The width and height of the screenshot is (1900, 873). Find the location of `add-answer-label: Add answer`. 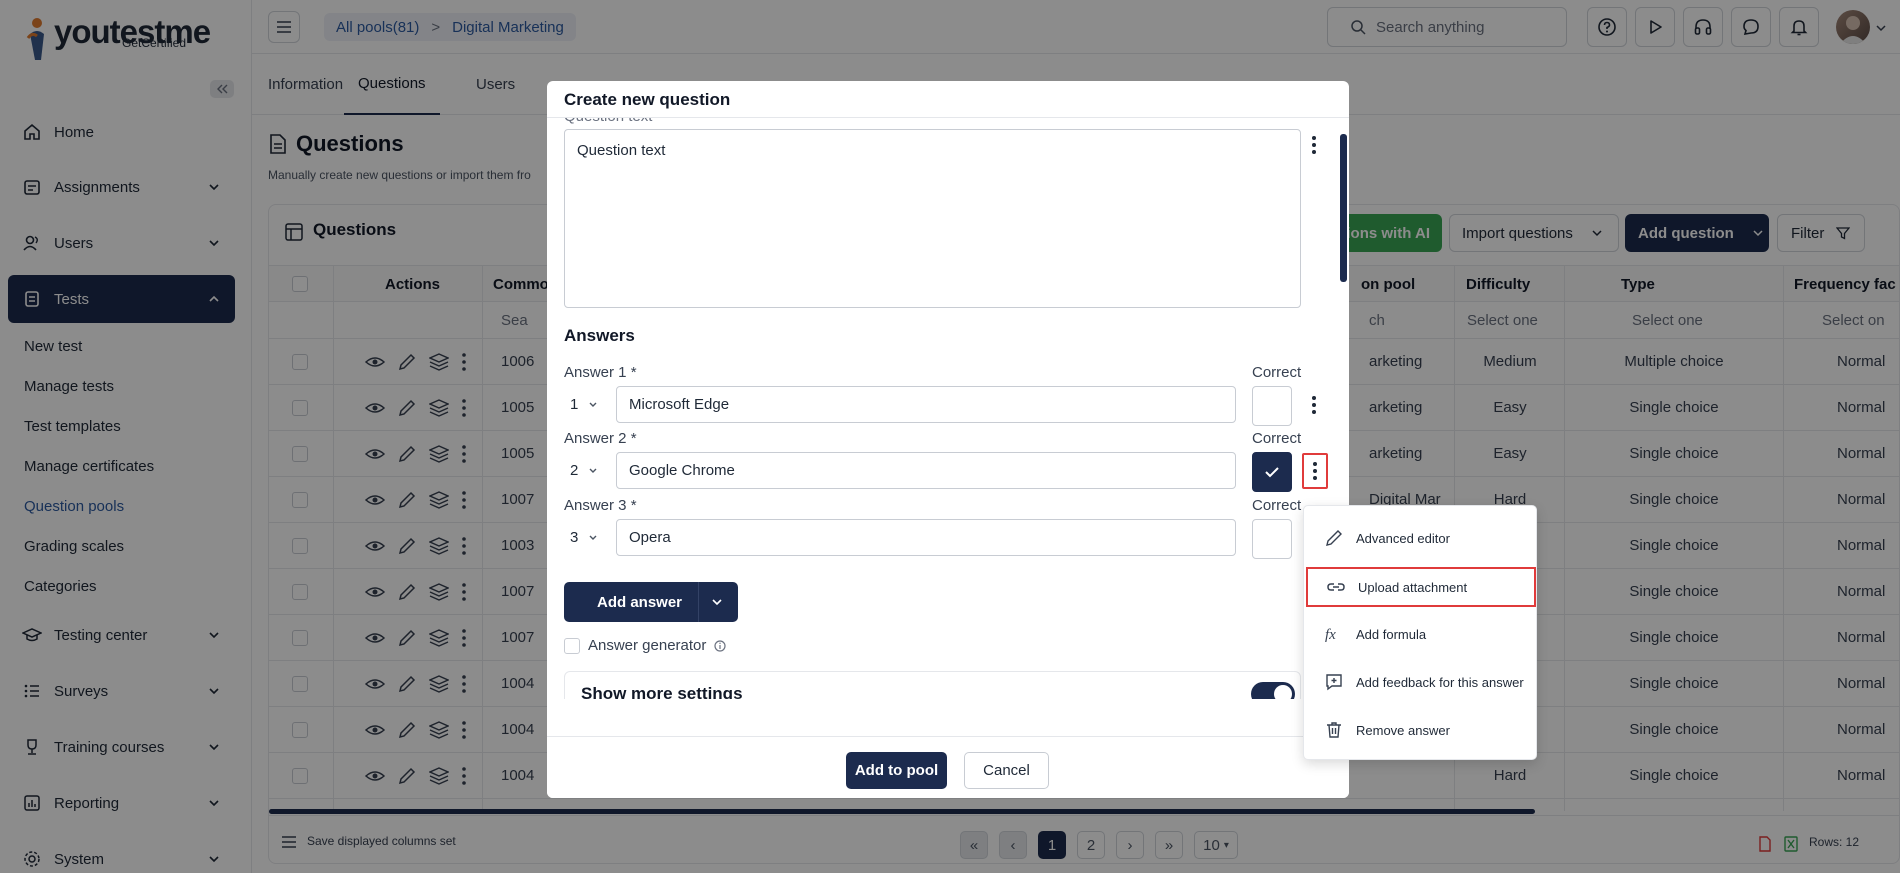

add-answer-label: Add answer is located at coordinates (640, 602).